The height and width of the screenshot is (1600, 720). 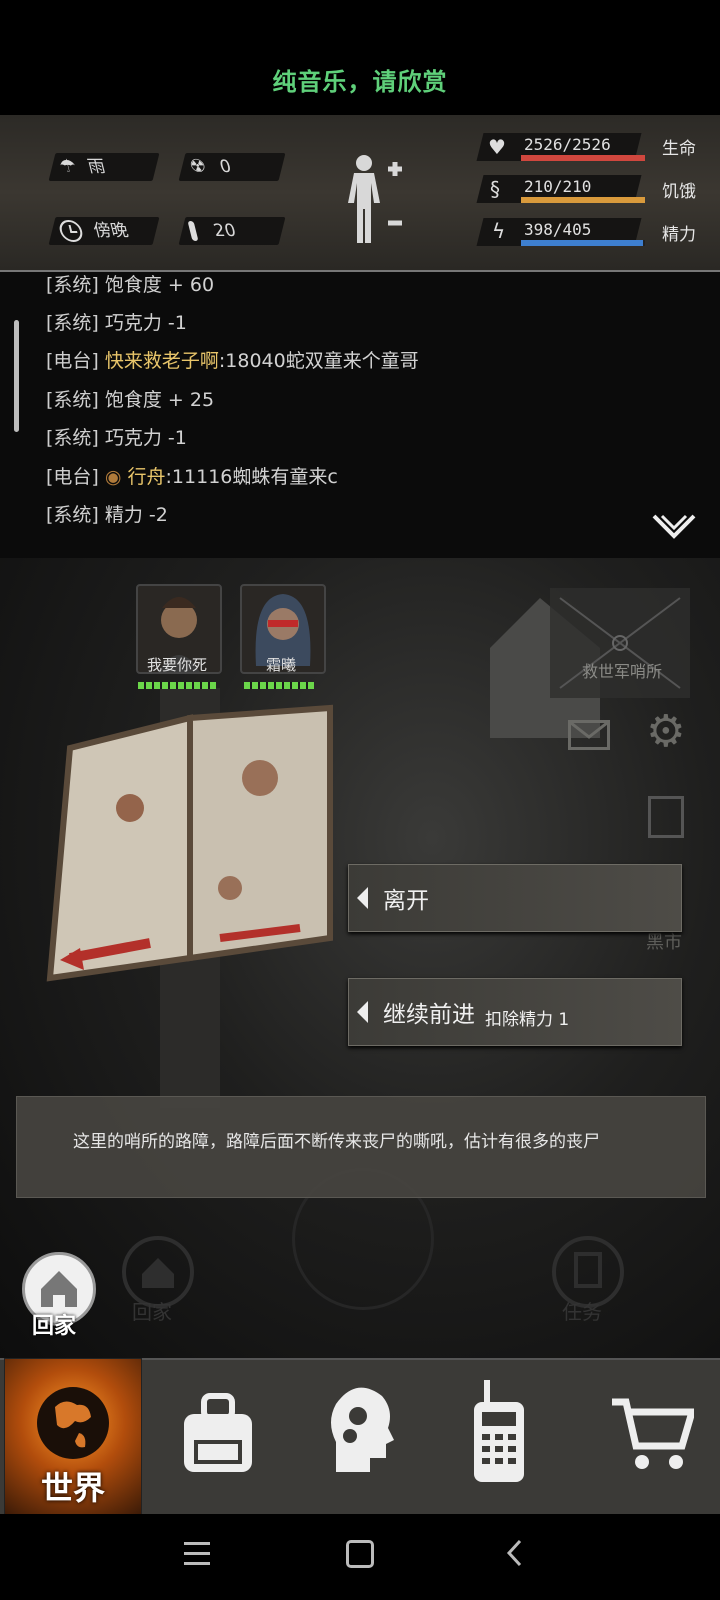 I want to click on task-label: 任务, so click(x=582, y=1312).